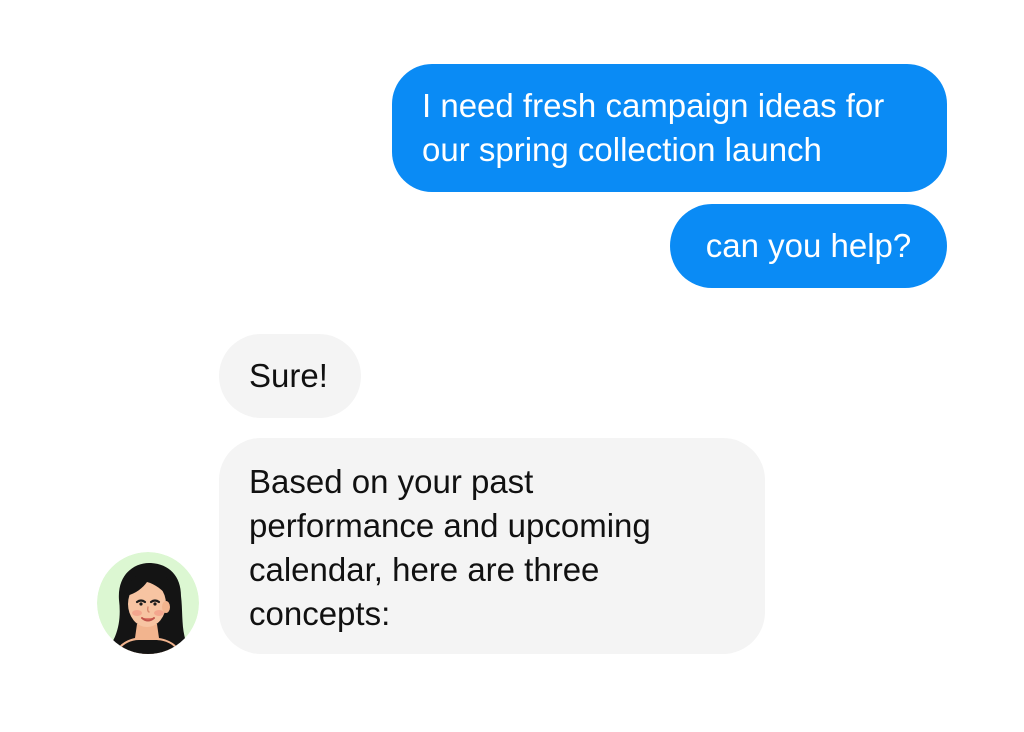  What do you see at coordinates (148, 603) in the screenshot?
I see `woman-avatar-icon` at bounding box center [148, 603].